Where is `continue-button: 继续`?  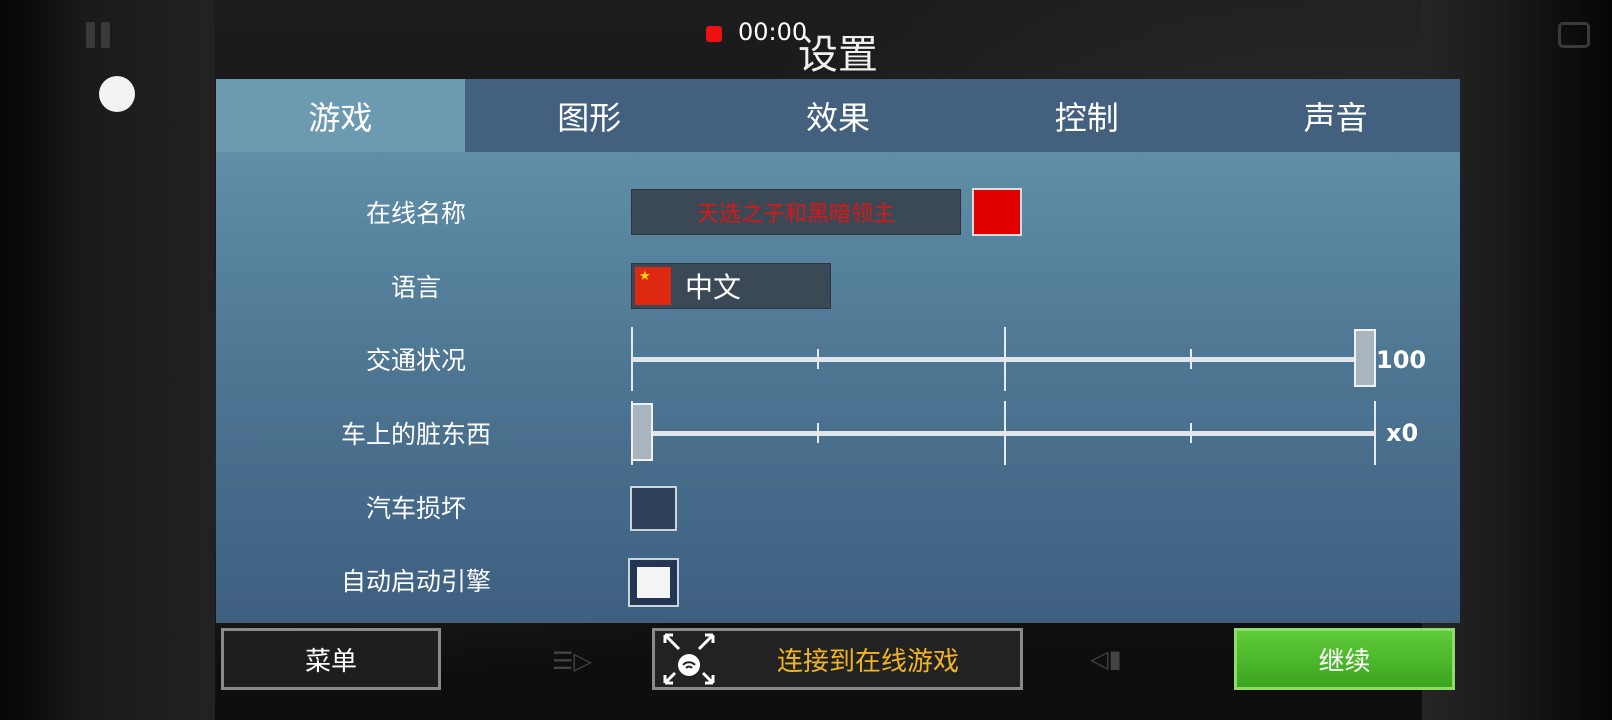 continue-button: 继续 is located at coordinates (1344, 659).